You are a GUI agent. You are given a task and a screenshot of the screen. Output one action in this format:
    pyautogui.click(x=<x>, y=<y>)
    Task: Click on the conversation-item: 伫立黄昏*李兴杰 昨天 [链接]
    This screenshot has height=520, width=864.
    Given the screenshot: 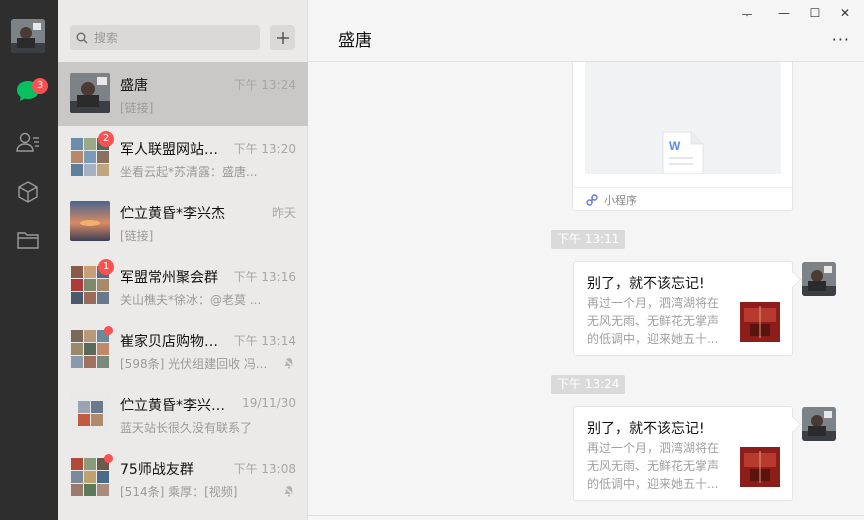 What is the action you would take?
    pyautogui.click(x=183, y=222)
    